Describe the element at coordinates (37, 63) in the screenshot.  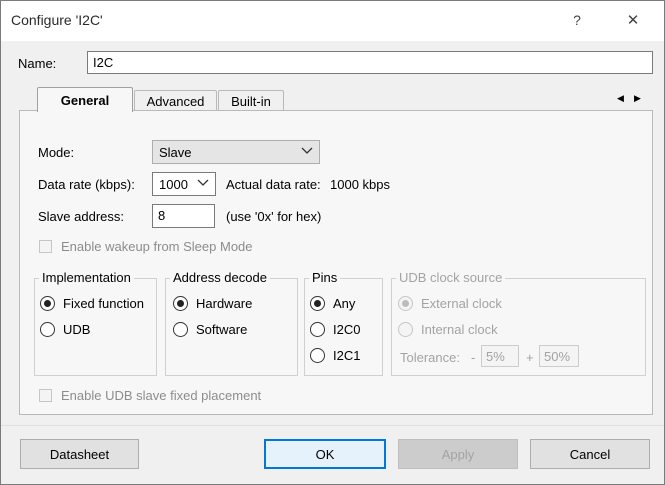
I see `name-label: Name:` at that location.